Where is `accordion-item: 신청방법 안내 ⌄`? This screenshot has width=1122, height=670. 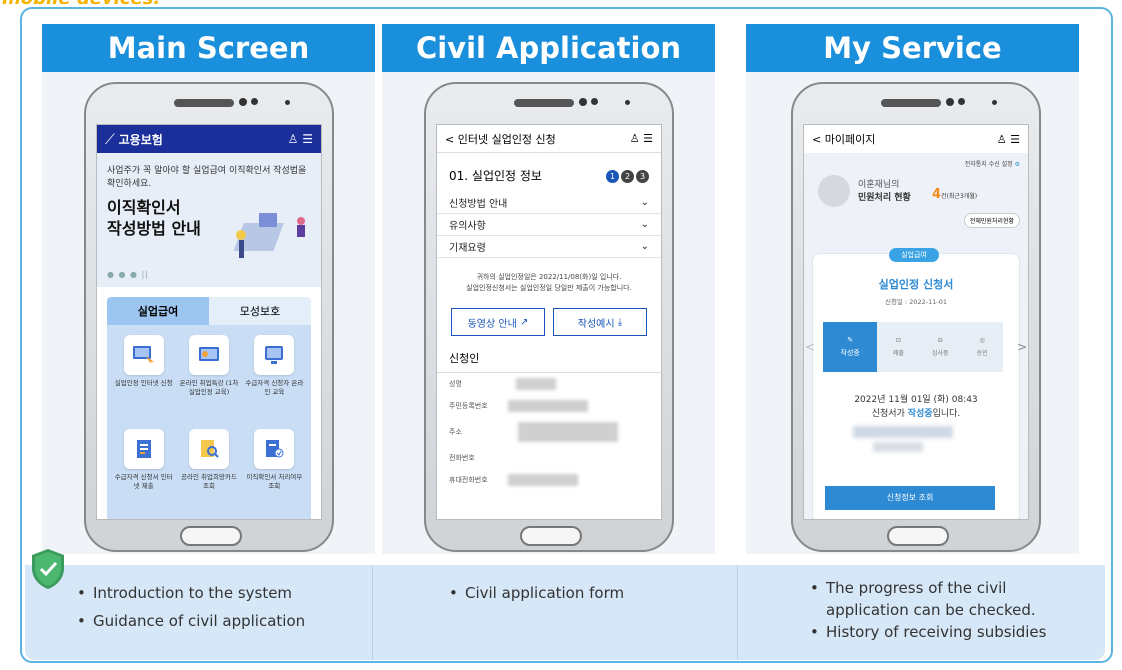
accordion-item: 신청방법 안내 ⌄ is located at coordinates (549, 203).